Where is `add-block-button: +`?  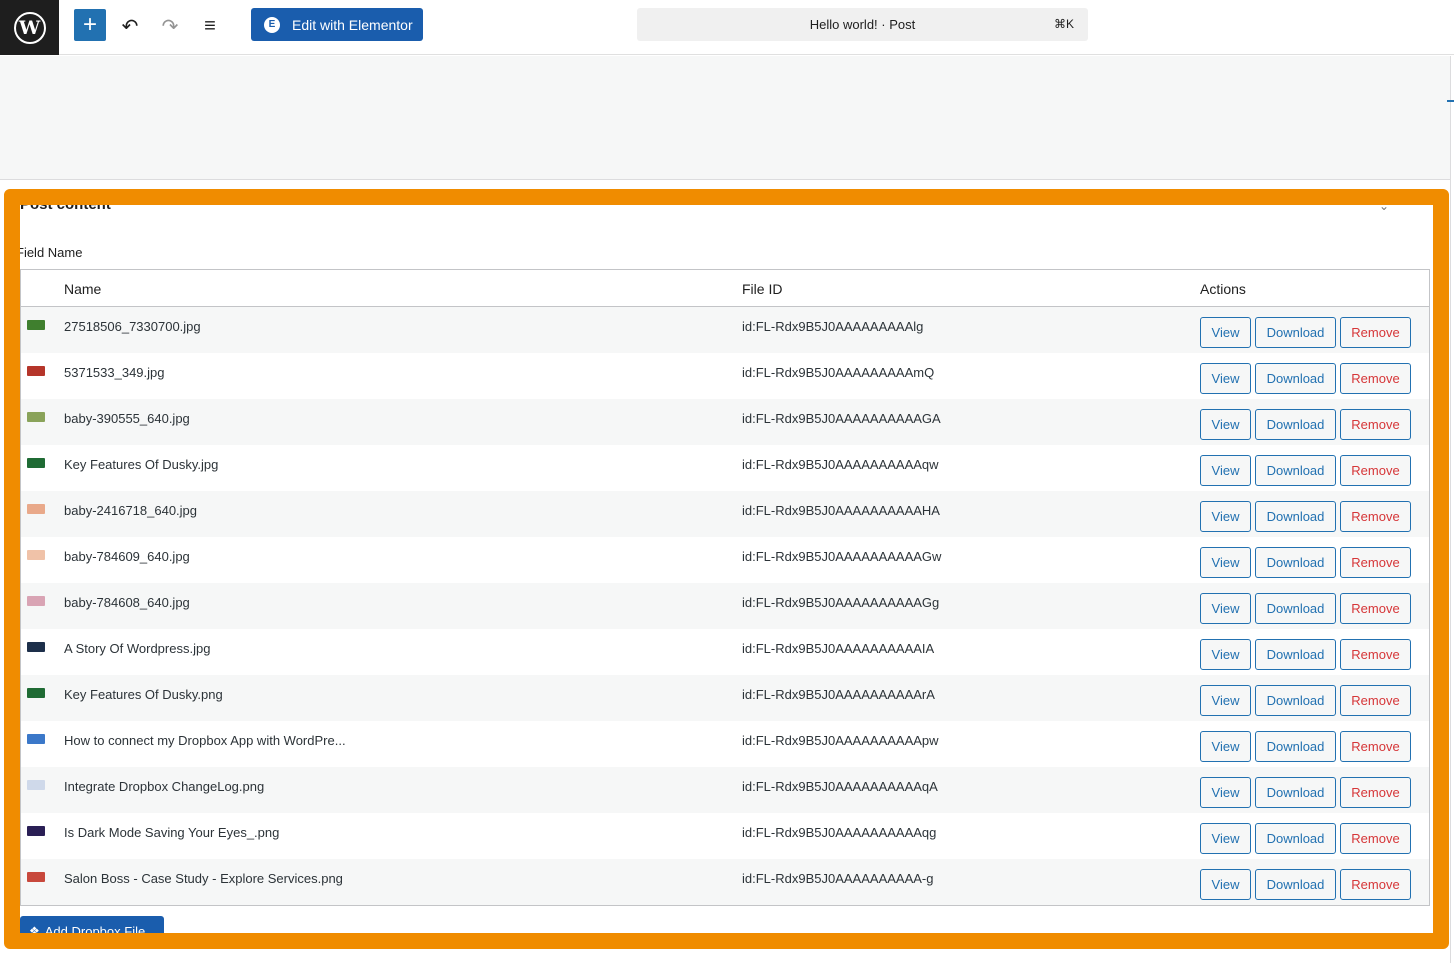
add-block-button: + is located at coordinates (90, 25).